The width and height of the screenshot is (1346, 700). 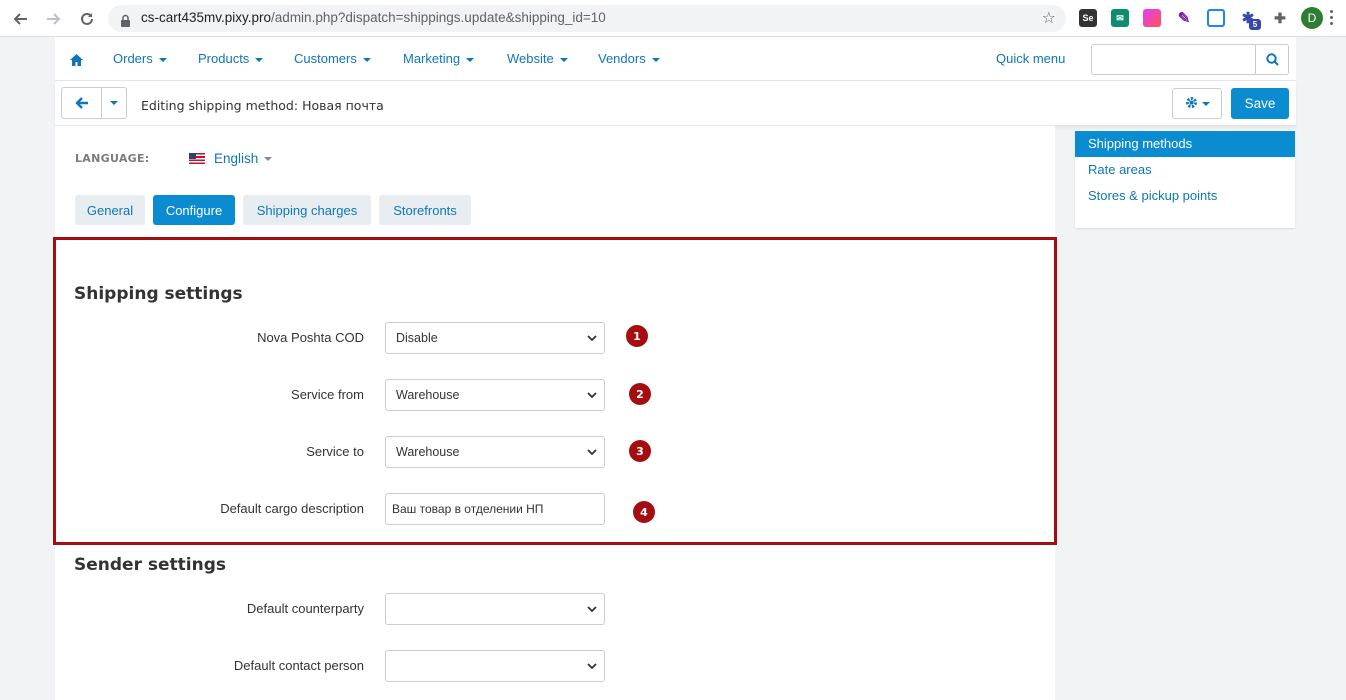 What do you see at coordinates (1190, 59) in the screenshot?
I see `search-input` at bounding box center [1190, 59].